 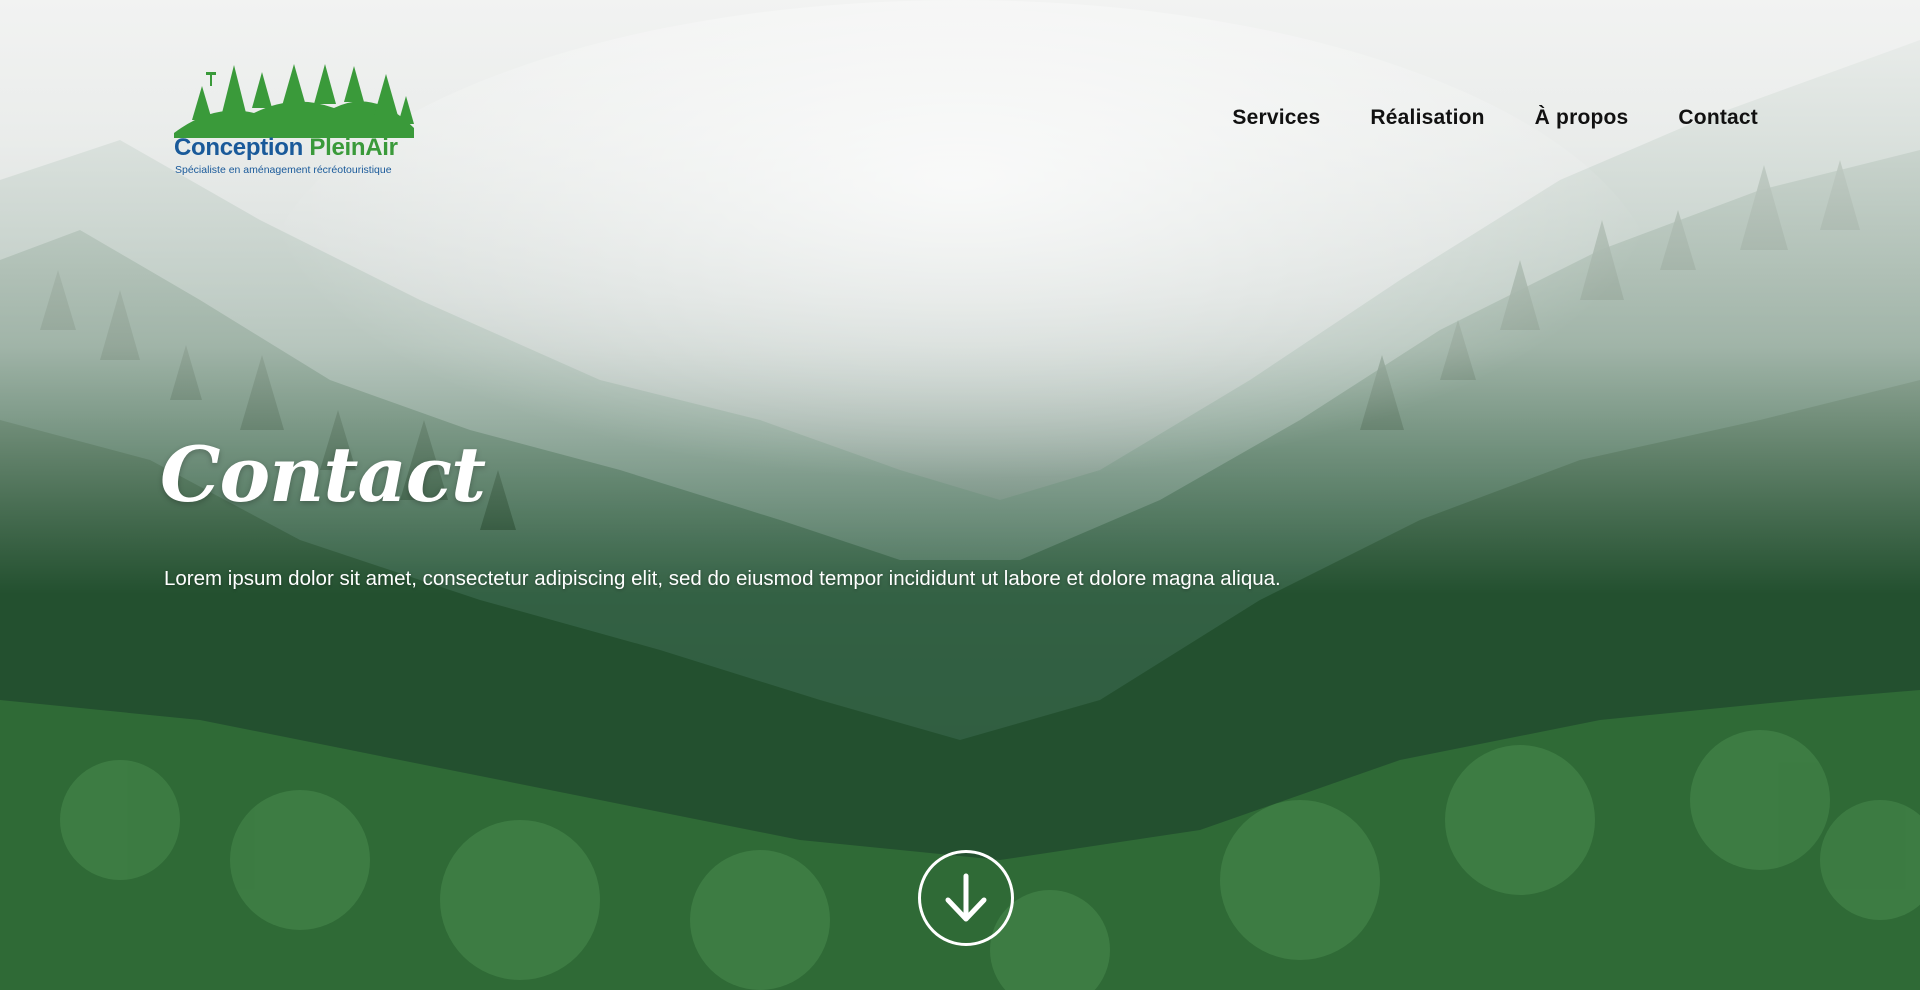 What do you see at coordinates (353, 147) in the screenshot?
I see `logo-name-part2: PleinAir` at bounding box center [353, 147].